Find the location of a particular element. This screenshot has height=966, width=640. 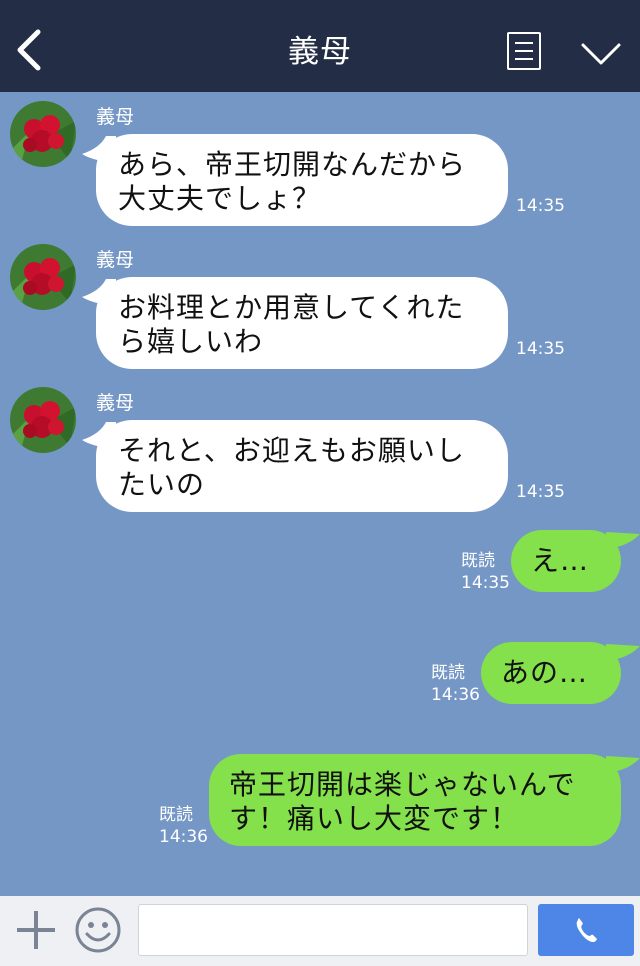

chevron-down-icon is located at coordinates (601, 54).